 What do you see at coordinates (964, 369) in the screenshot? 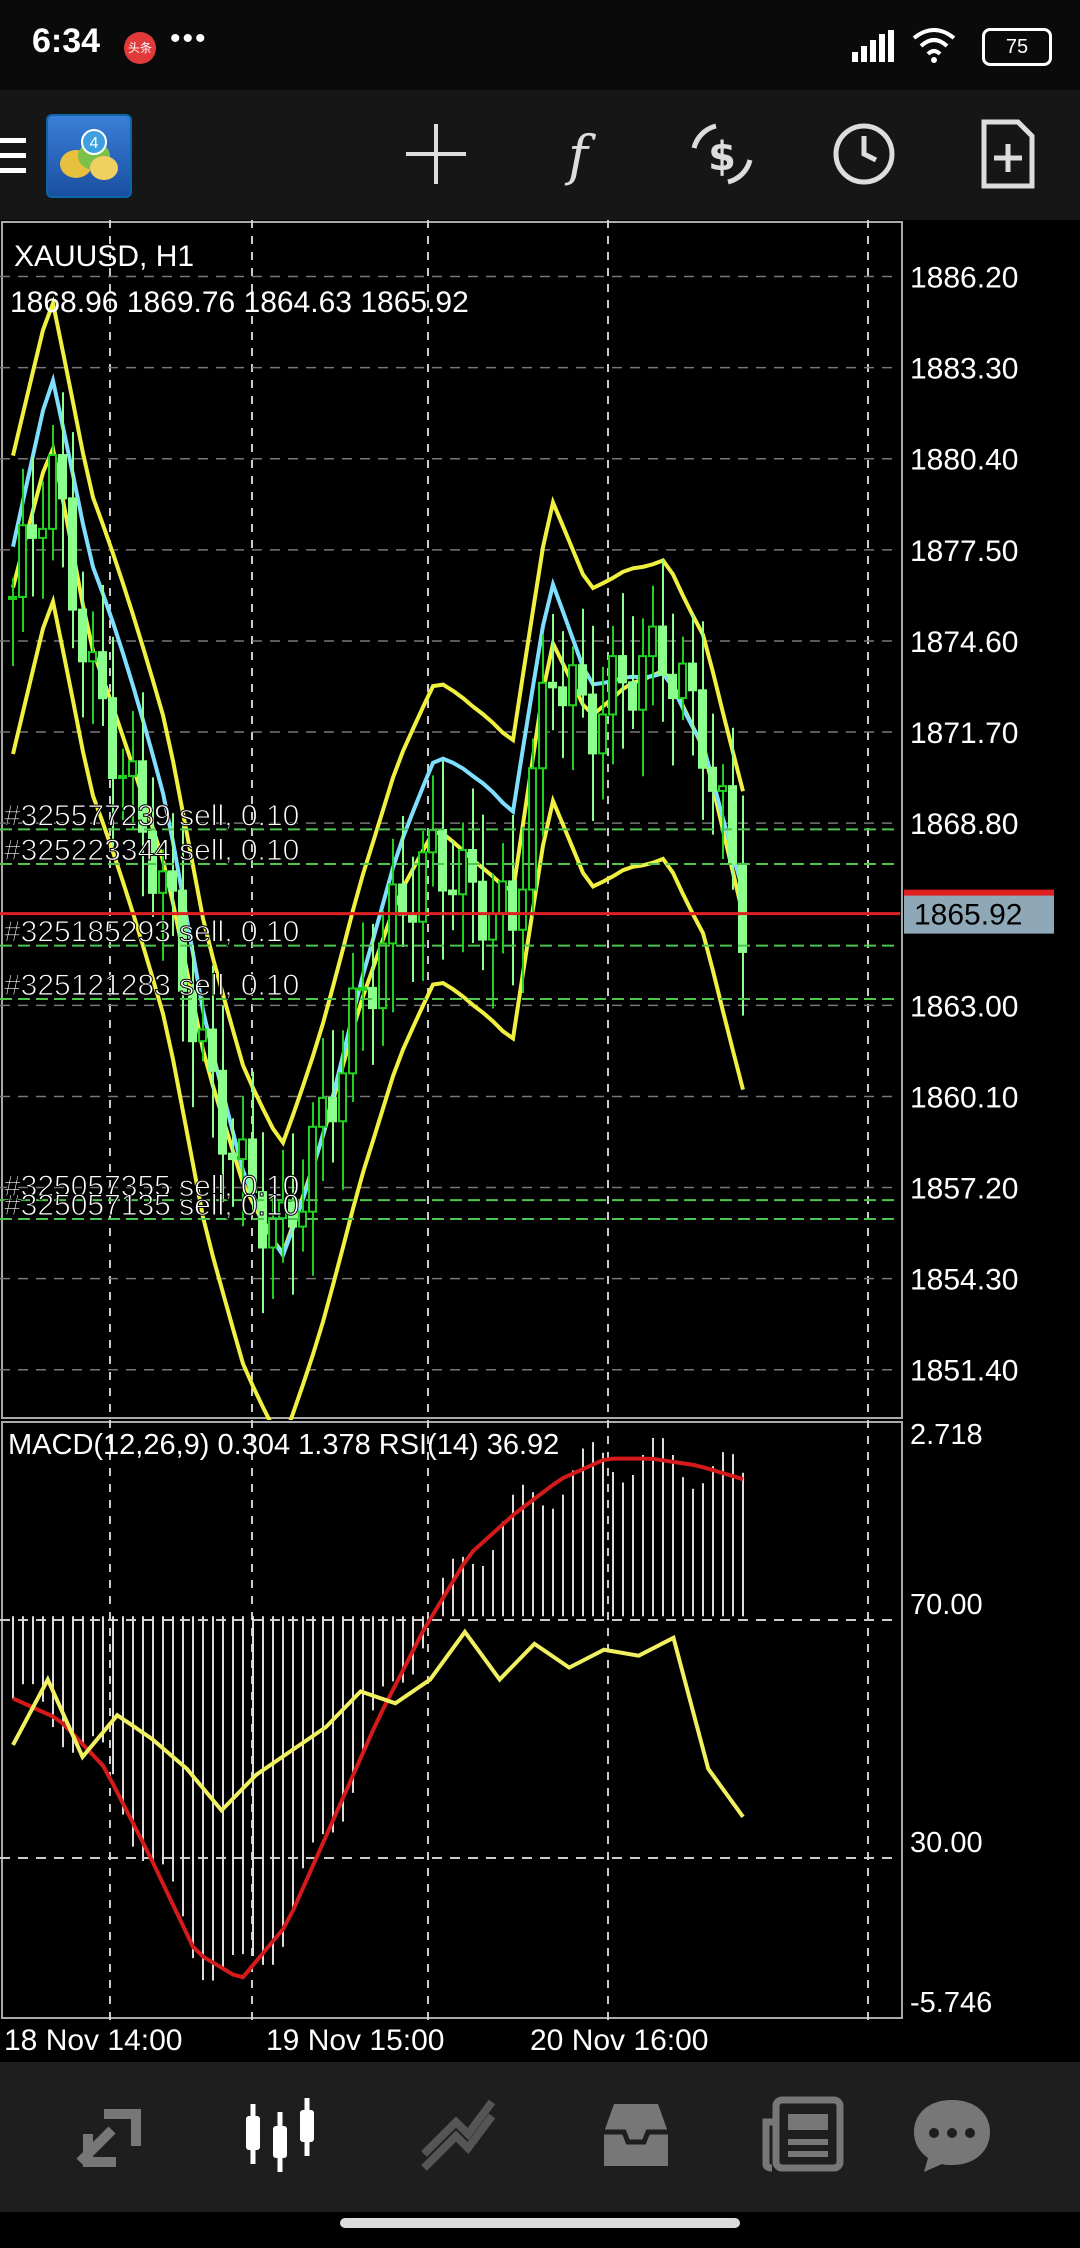
I see `price-axis-label: 1883.30` at bounding box center [964, 369].